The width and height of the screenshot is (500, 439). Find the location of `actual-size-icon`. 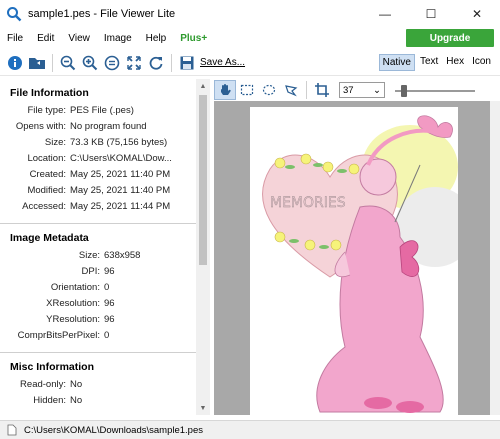

actual-size-icon is located at coordinates (112, 63).